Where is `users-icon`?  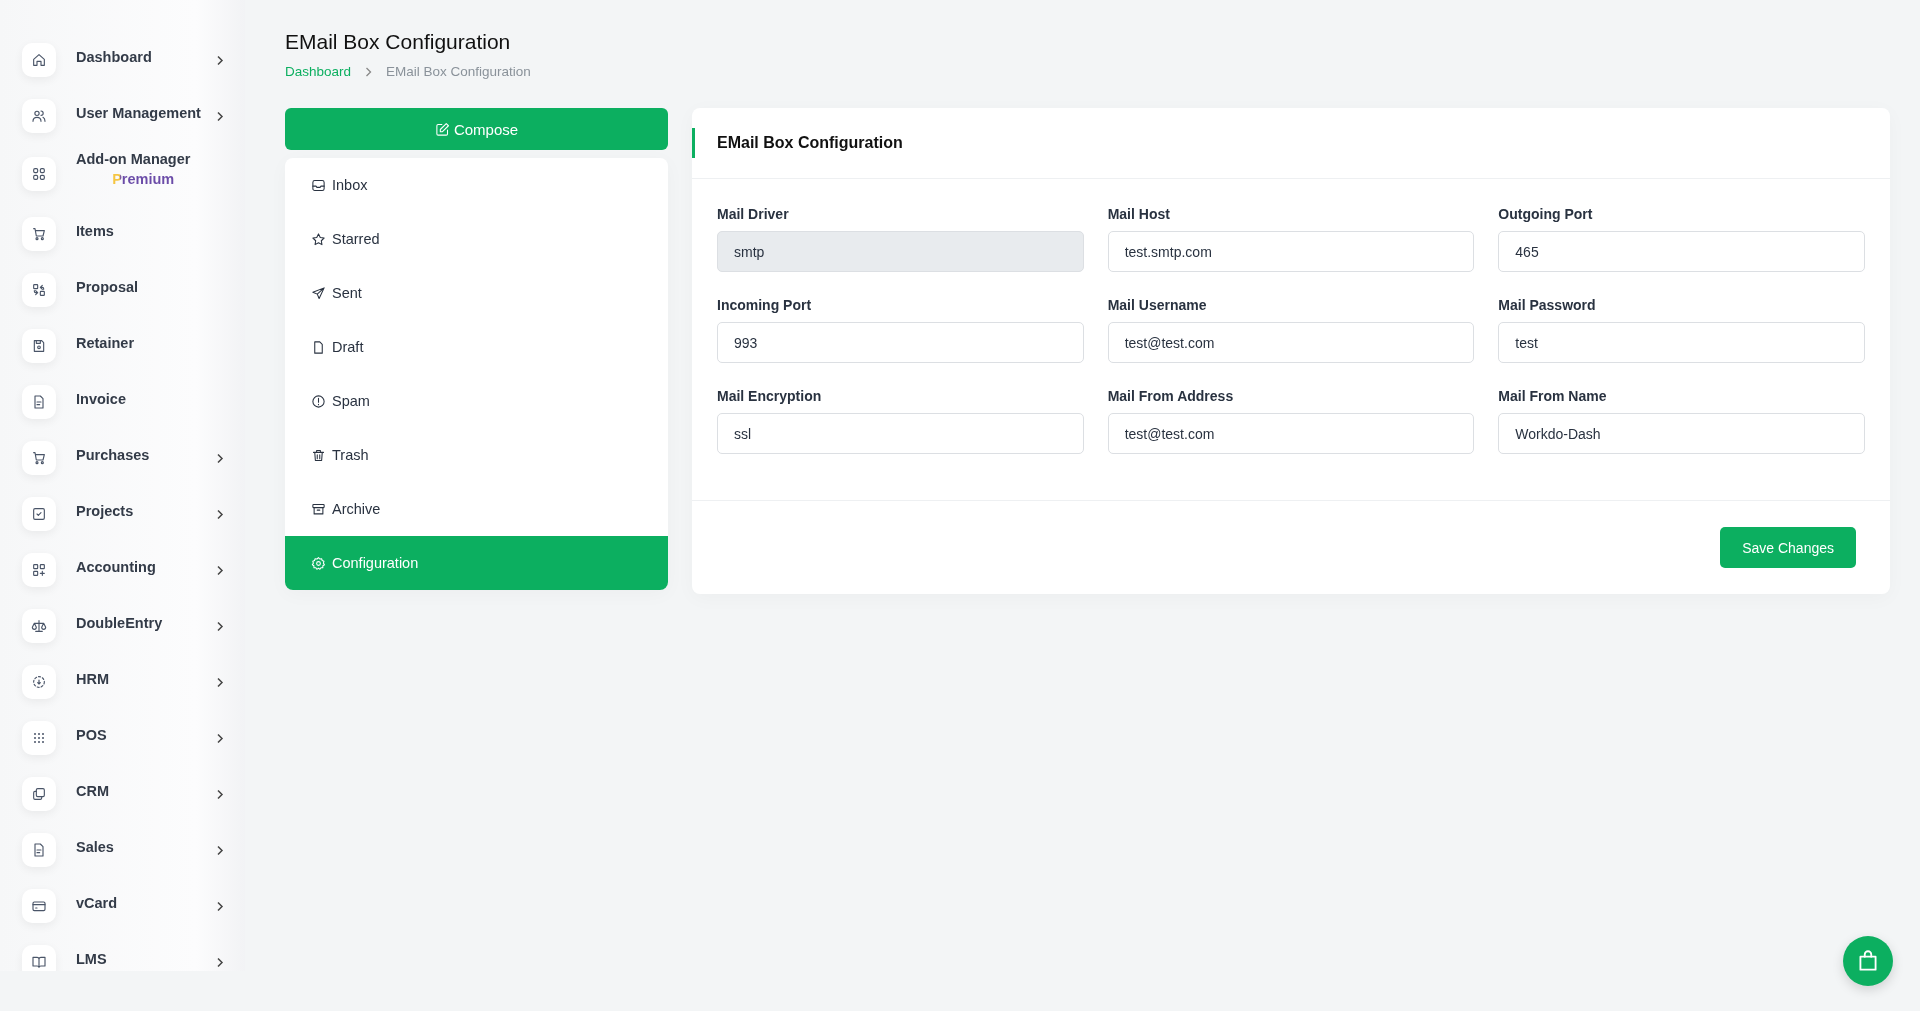 users-icon is located at coordinates (39, 116).